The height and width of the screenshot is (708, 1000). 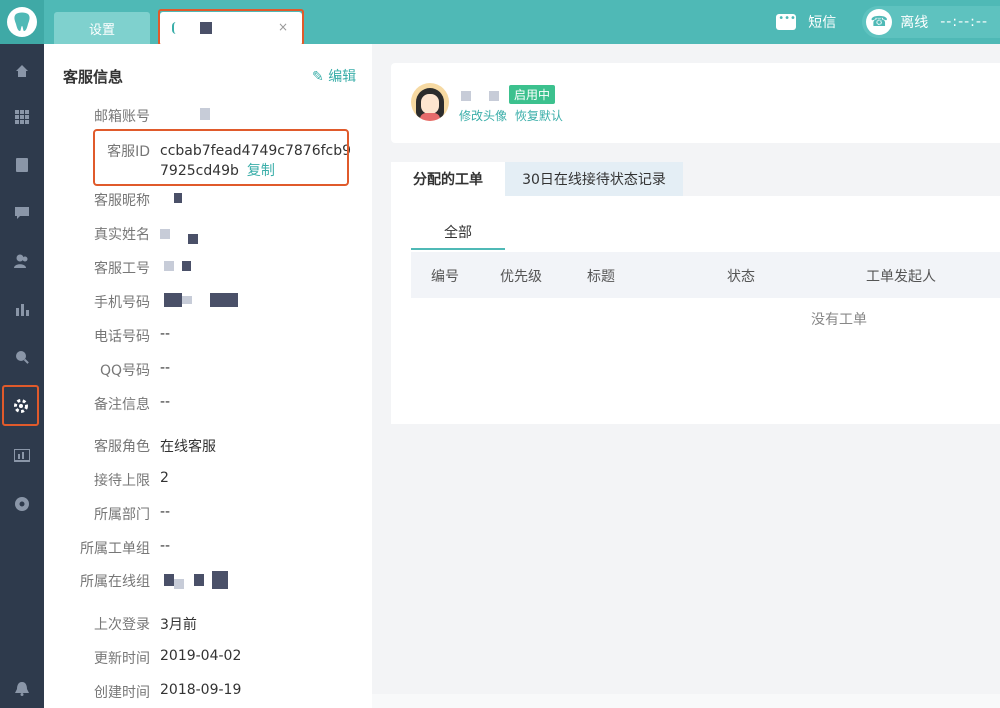 I want to click on avatar-face, so click(x=430, y=104).